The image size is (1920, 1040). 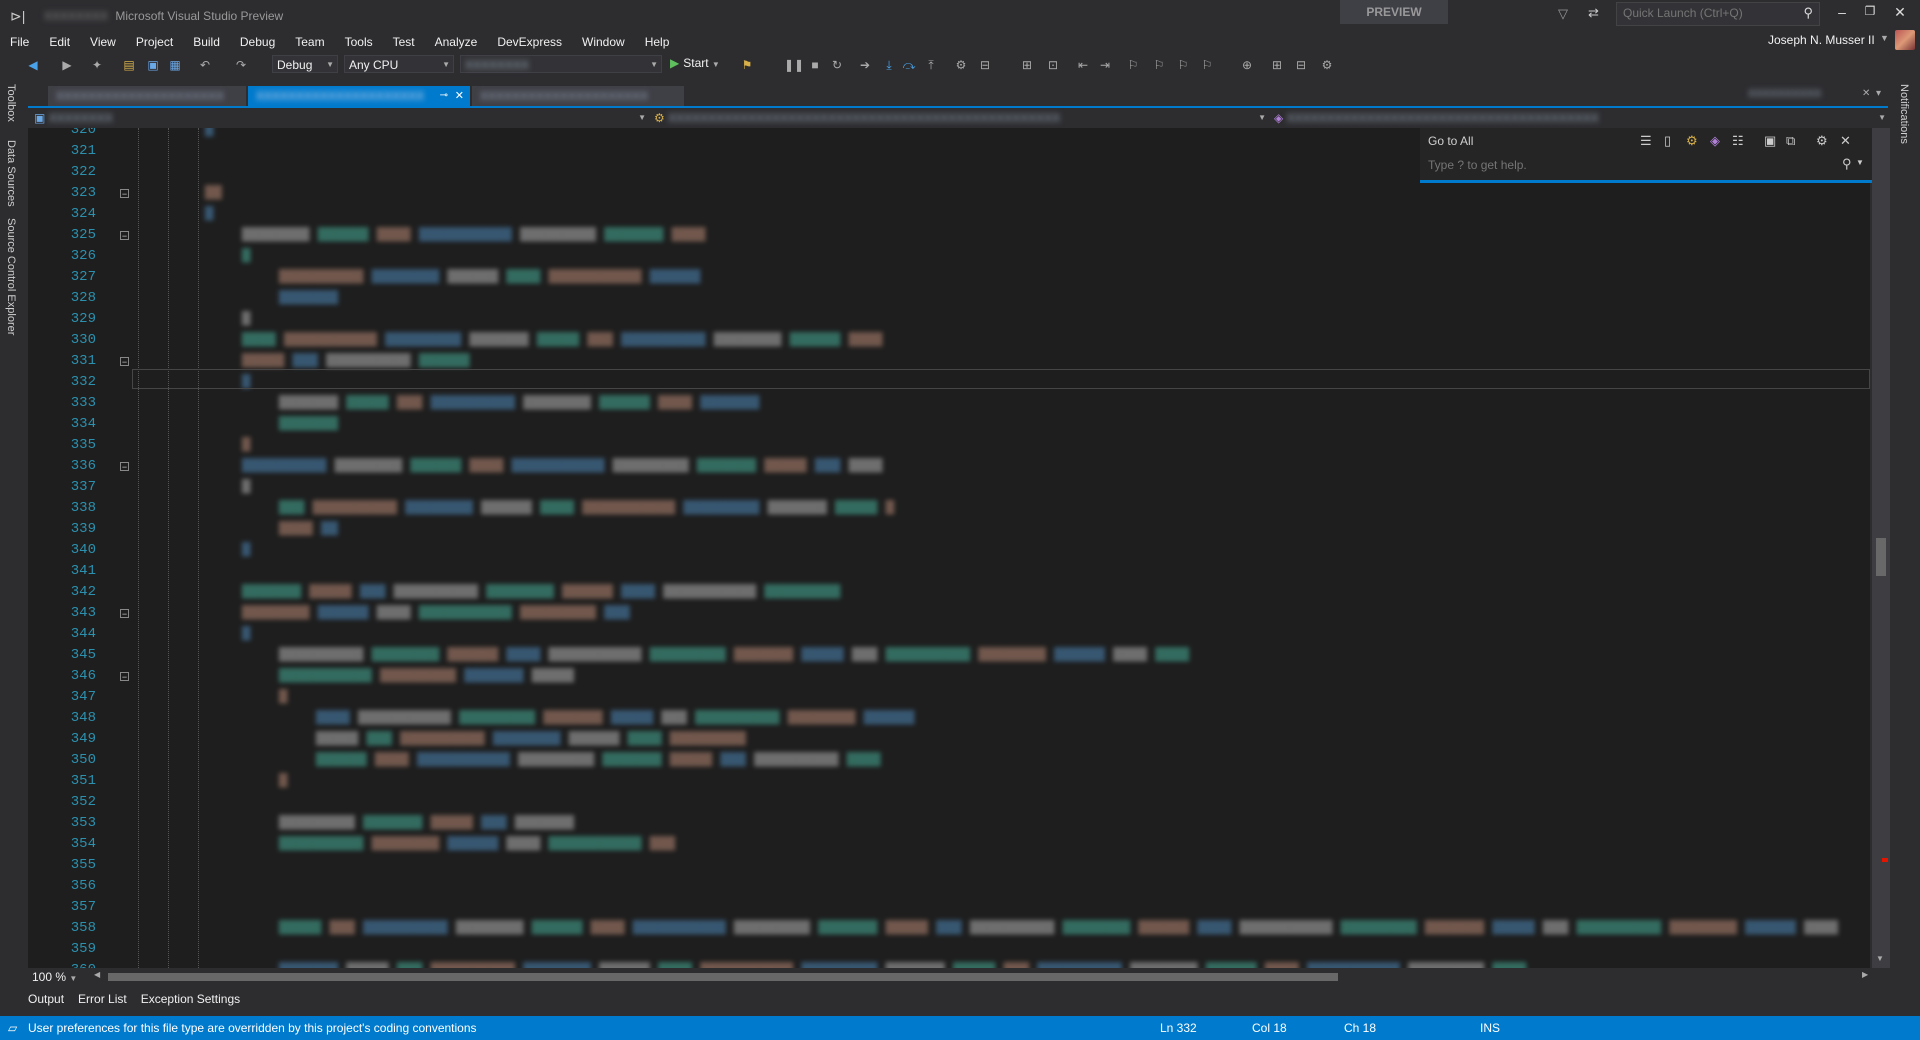 What do you see at coordinates (404, 42) in the screenshot?
I see `menu-test: Test` at bounding box center [404, 42].